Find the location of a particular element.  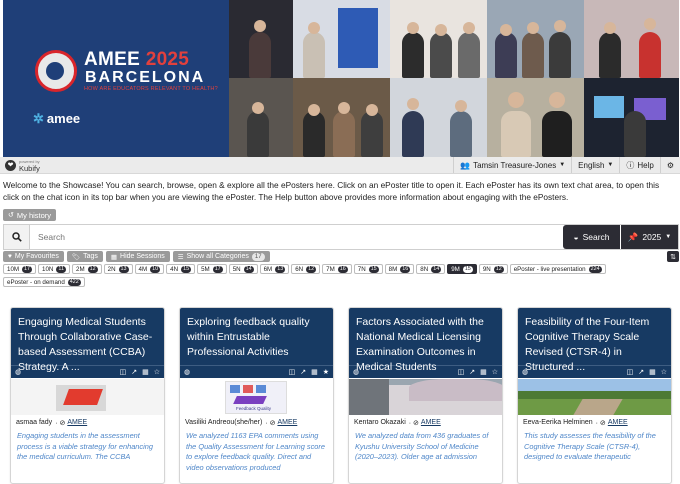

card-toolbar: ◍ ◫ ↗ ▦ ★ is located at coordinates (256, 371).